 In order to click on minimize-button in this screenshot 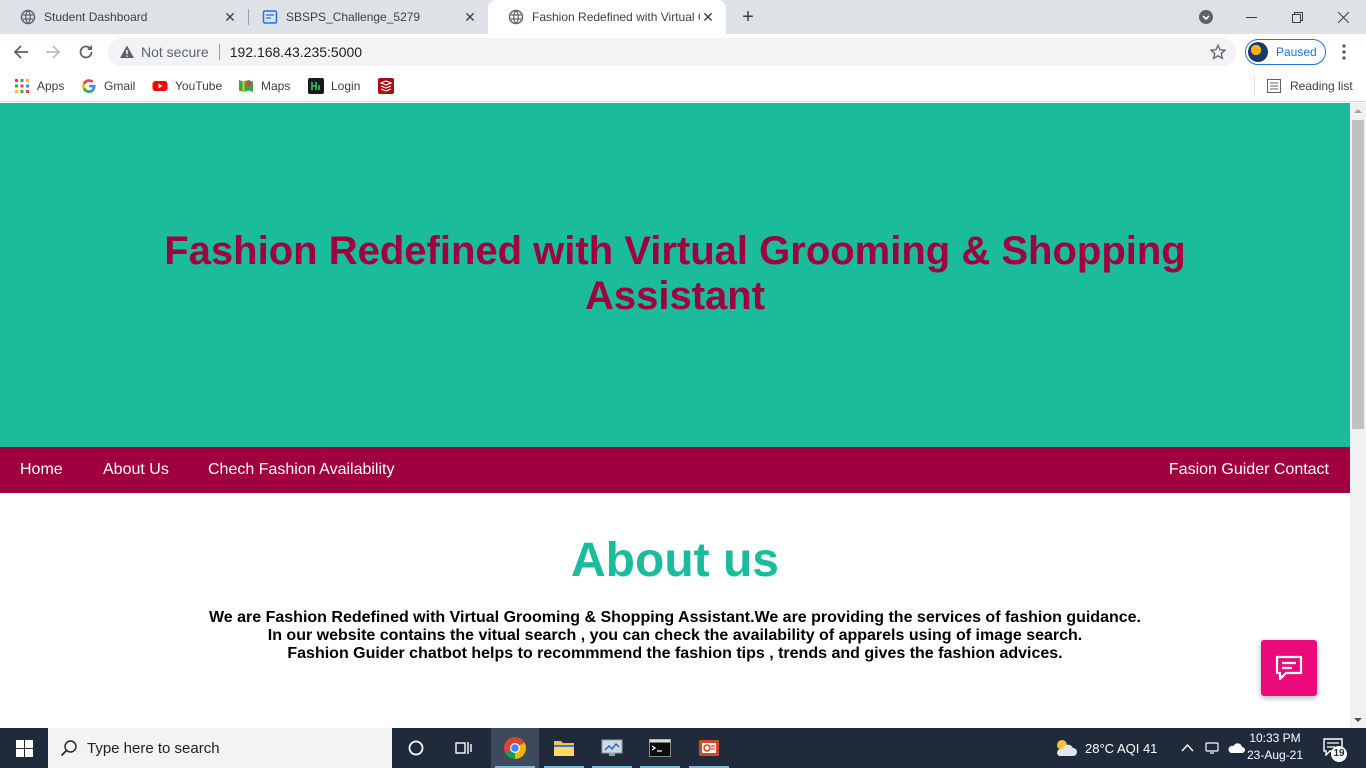, I will do `click(1251, 17)`.